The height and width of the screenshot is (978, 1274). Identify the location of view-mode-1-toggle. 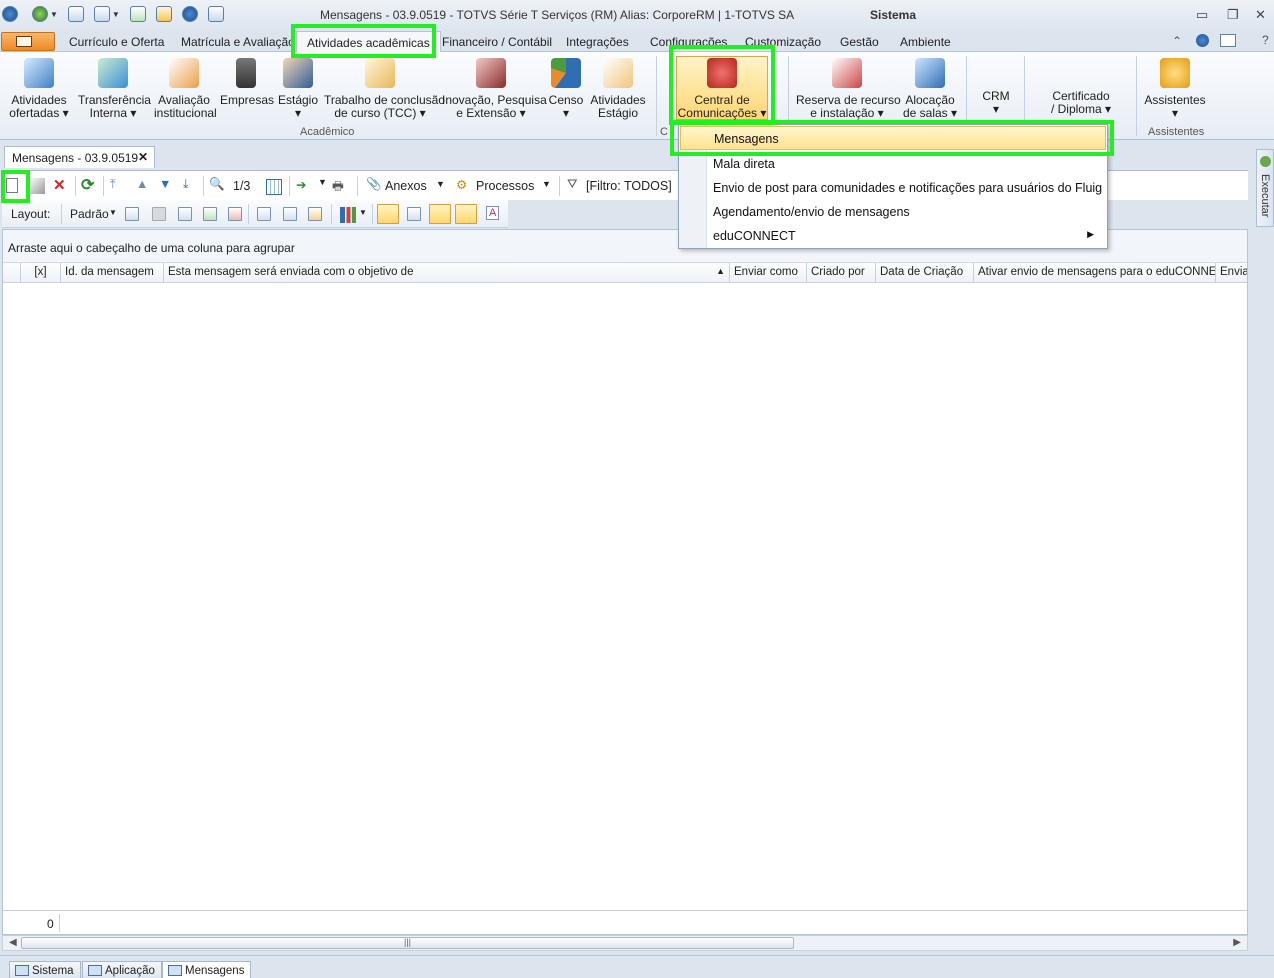
(388, 214).